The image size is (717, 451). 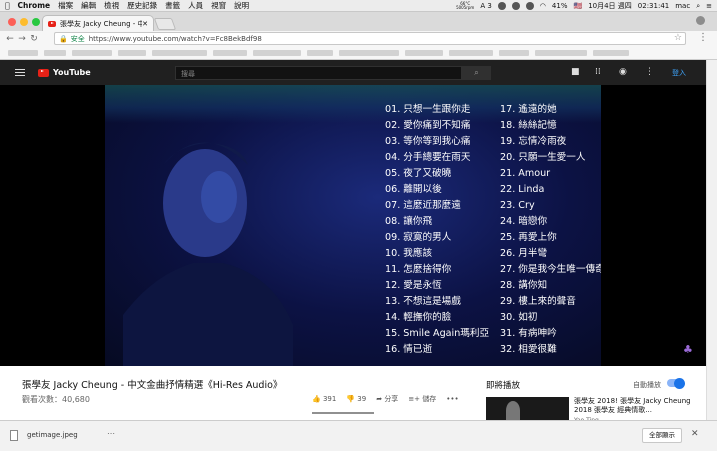 What do you see at coordinates (12, 22) in the screenshot?
I see `close-window-button` at bounding box center [12, 22].